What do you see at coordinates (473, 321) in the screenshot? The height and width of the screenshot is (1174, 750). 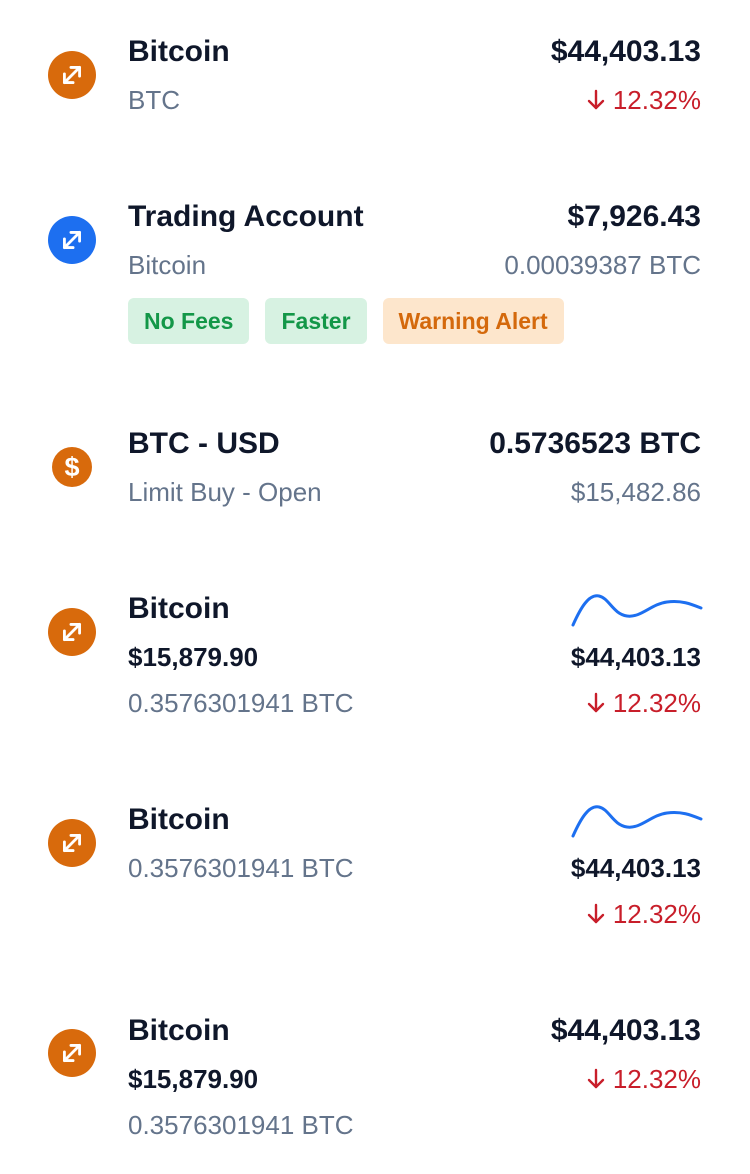 I see `tag-warning-alert: Warning Alert` at bounding box center [473, 321].